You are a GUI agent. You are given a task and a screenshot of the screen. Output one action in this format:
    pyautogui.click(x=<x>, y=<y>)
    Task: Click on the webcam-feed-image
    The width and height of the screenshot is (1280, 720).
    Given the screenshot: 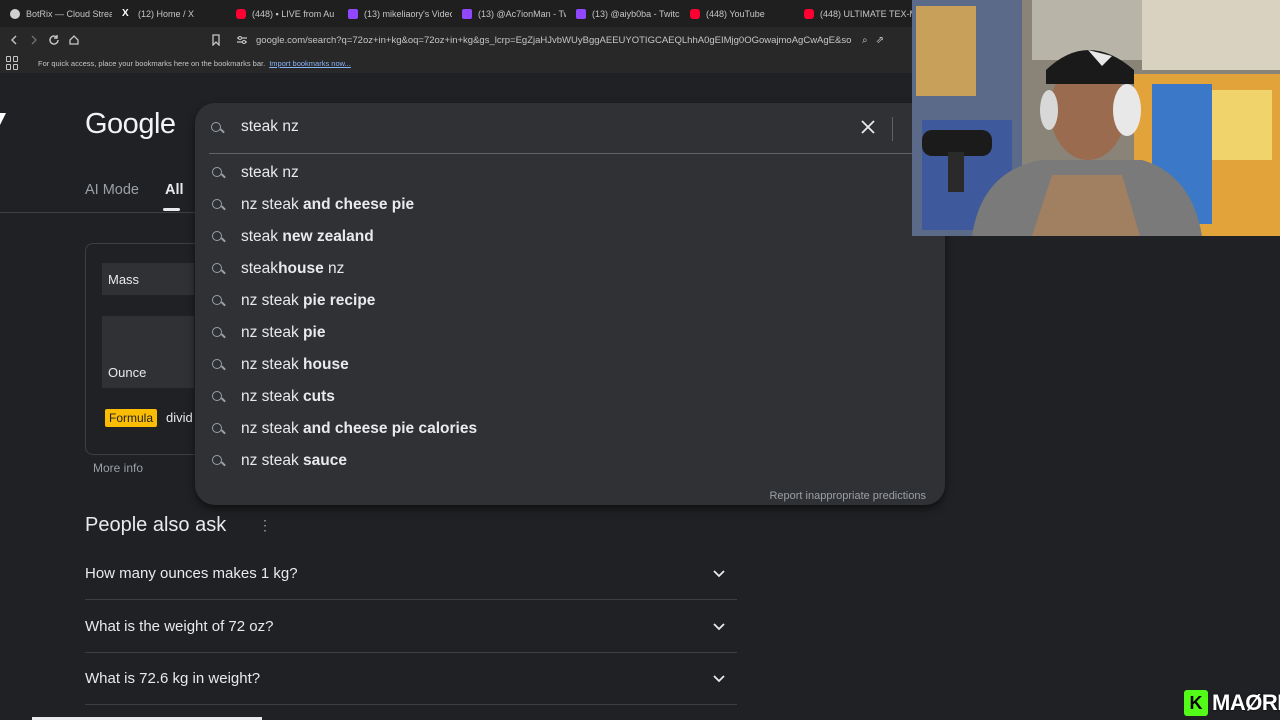 What is the action you would take?
    pyautogui.click(x=1096, y=118)
    